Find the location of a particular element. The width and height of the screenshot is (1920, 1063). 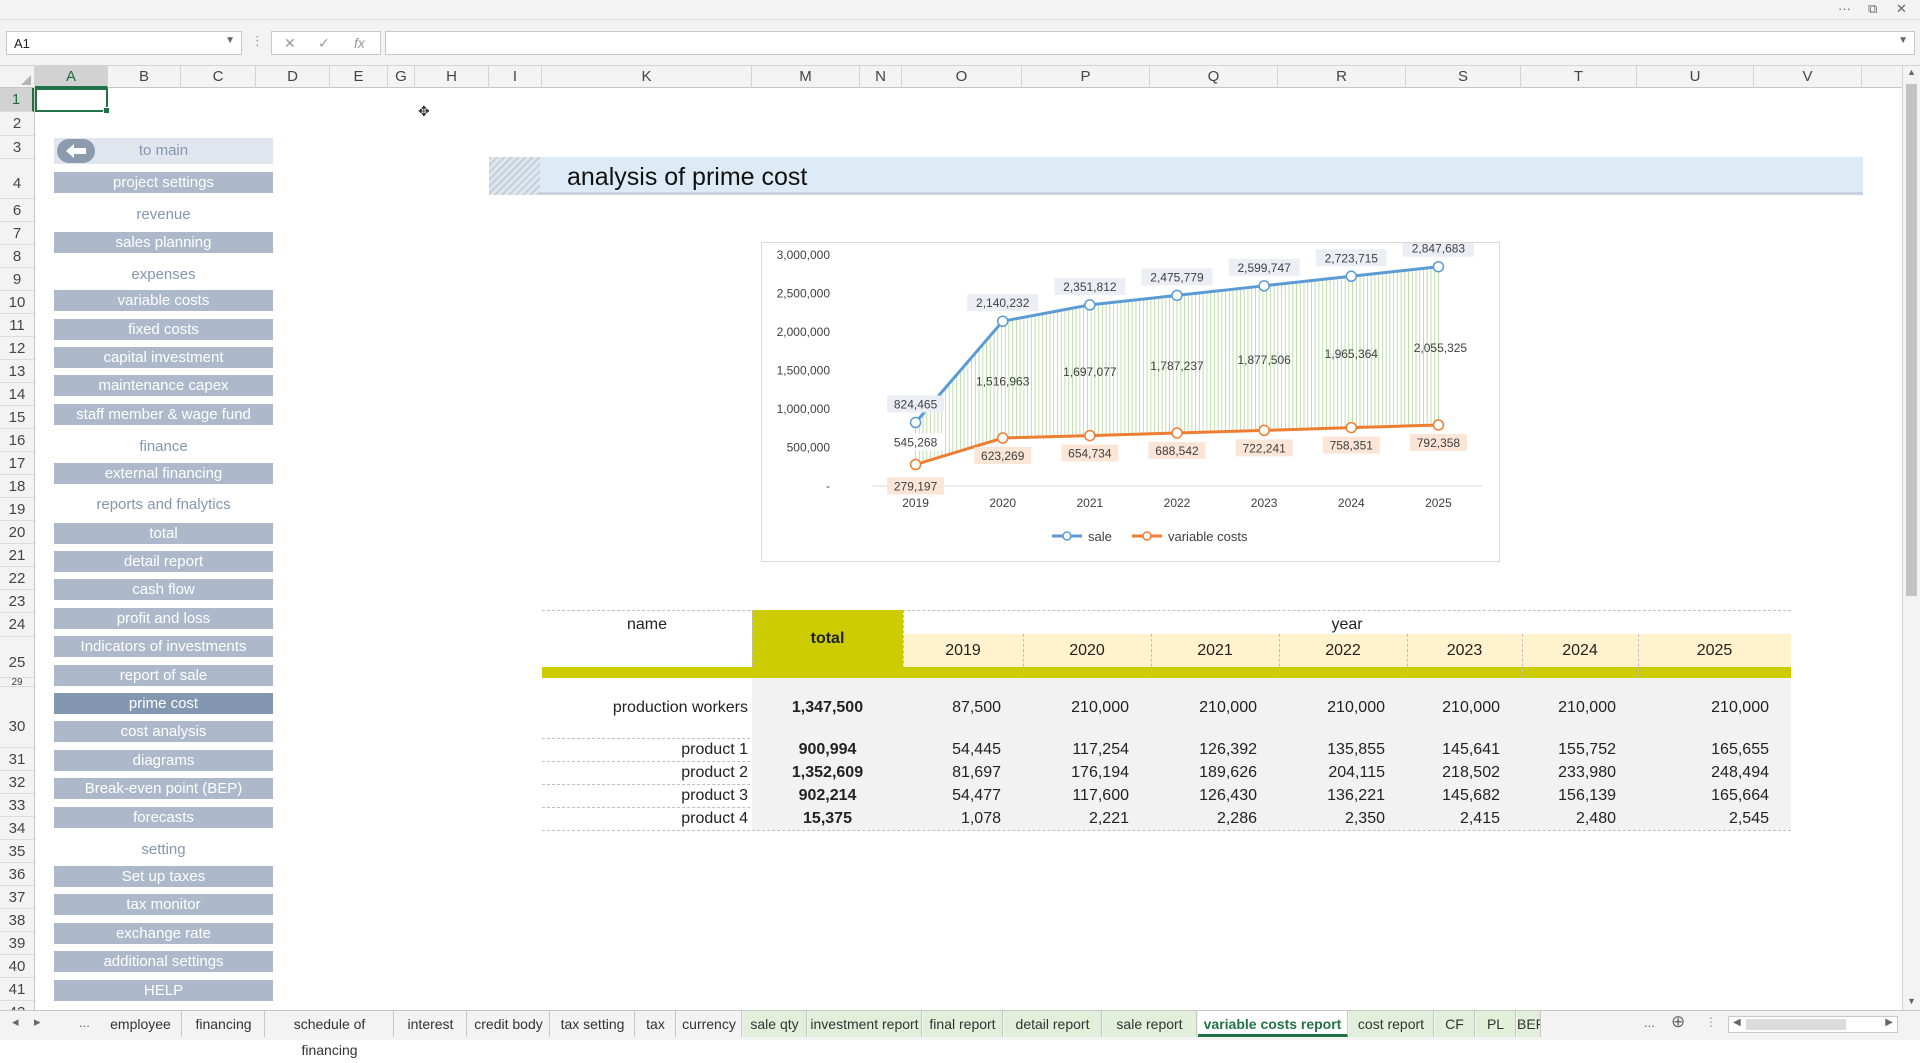

row-header-41: 41 is located at coordinates (17, 989).